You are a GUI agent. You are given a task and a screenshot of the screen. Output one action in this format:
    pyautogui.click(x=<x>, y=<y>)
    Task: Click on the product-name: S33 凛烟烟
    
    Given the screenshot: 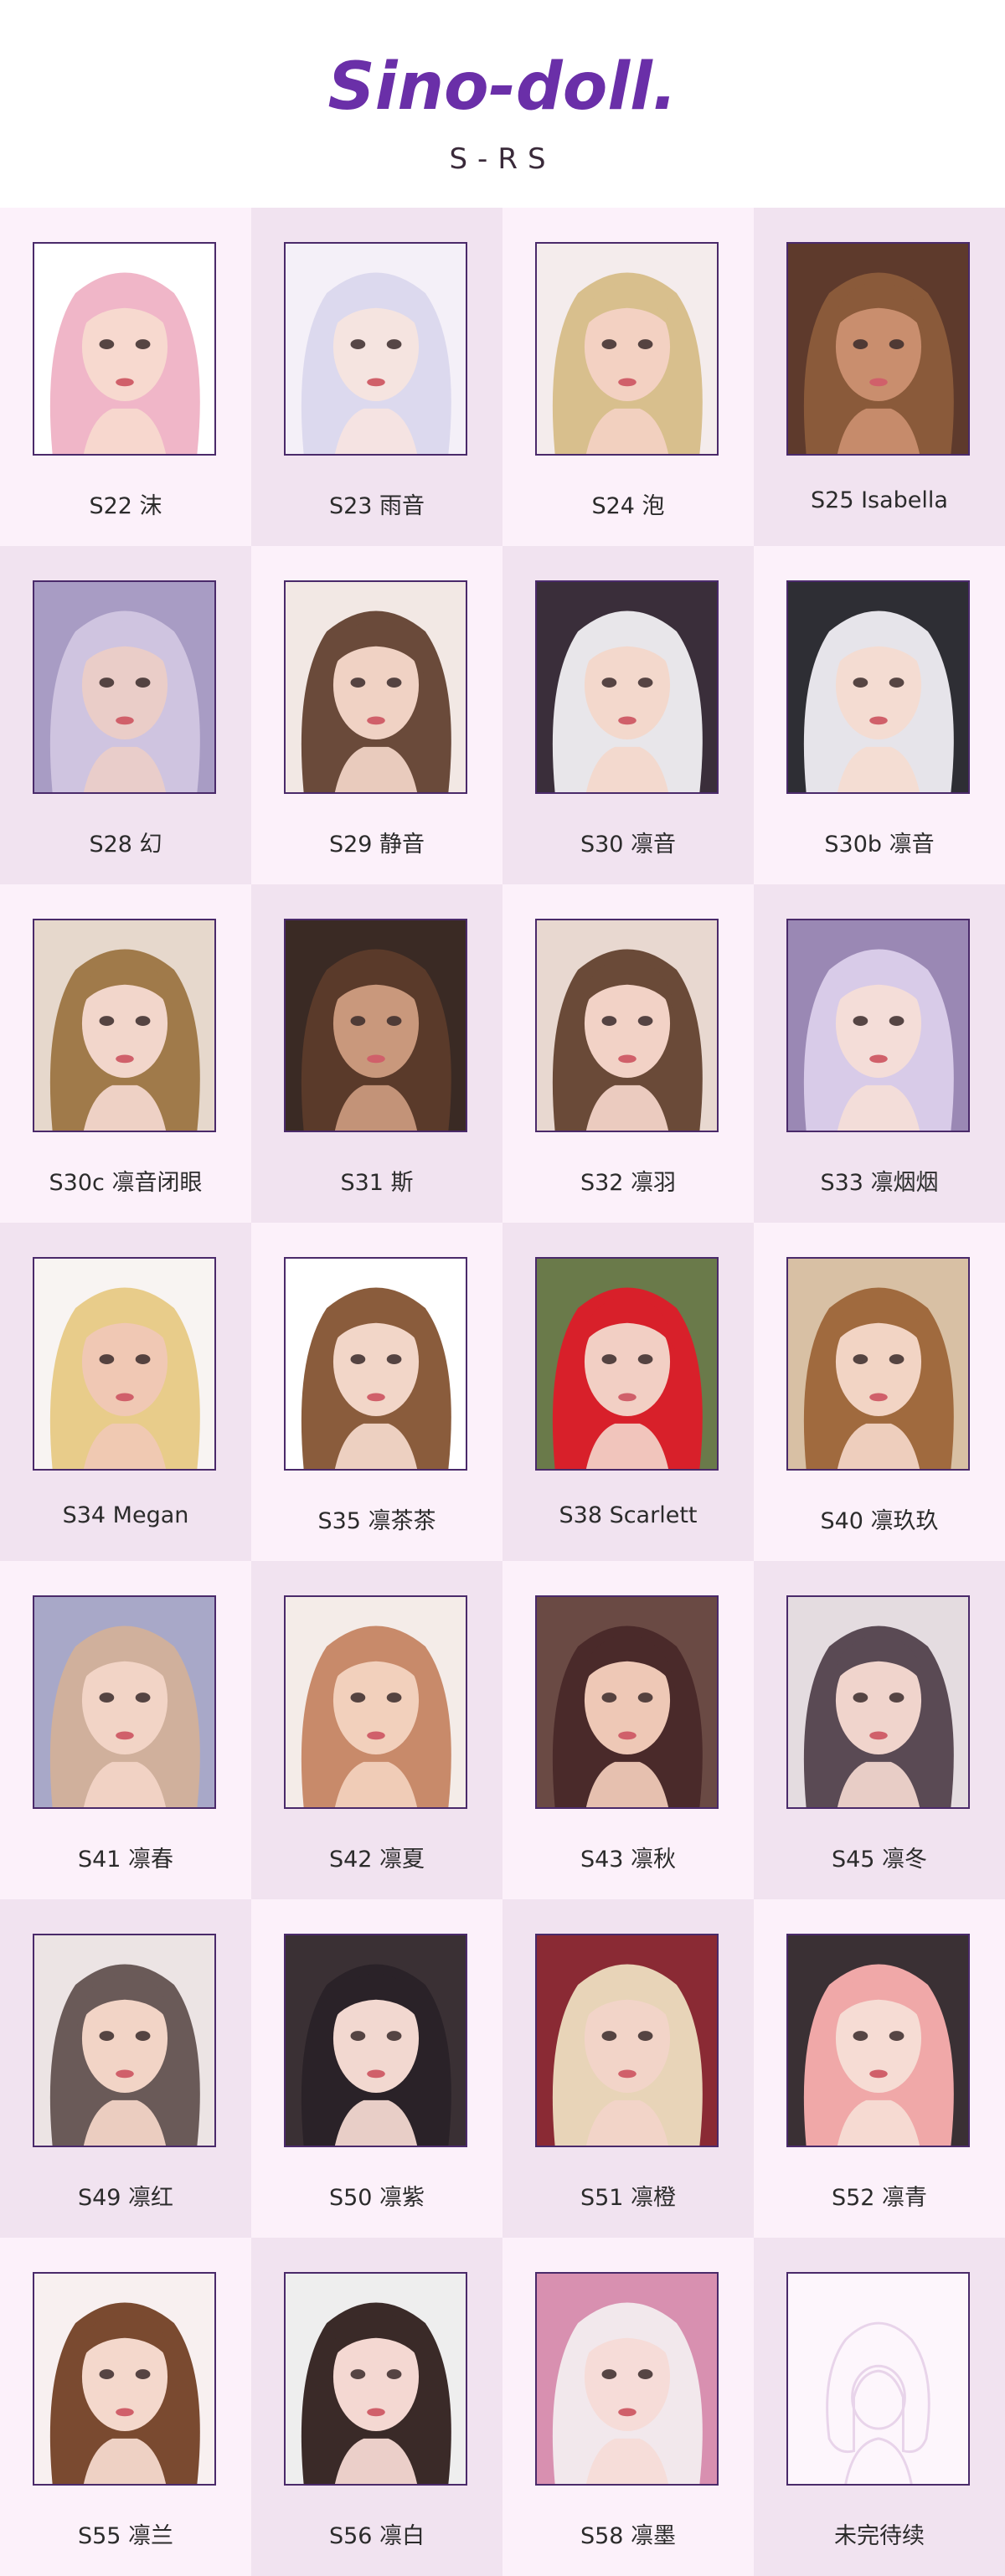 What is the action you would take?
    pyautogui.click(x=879, y=1183)
    